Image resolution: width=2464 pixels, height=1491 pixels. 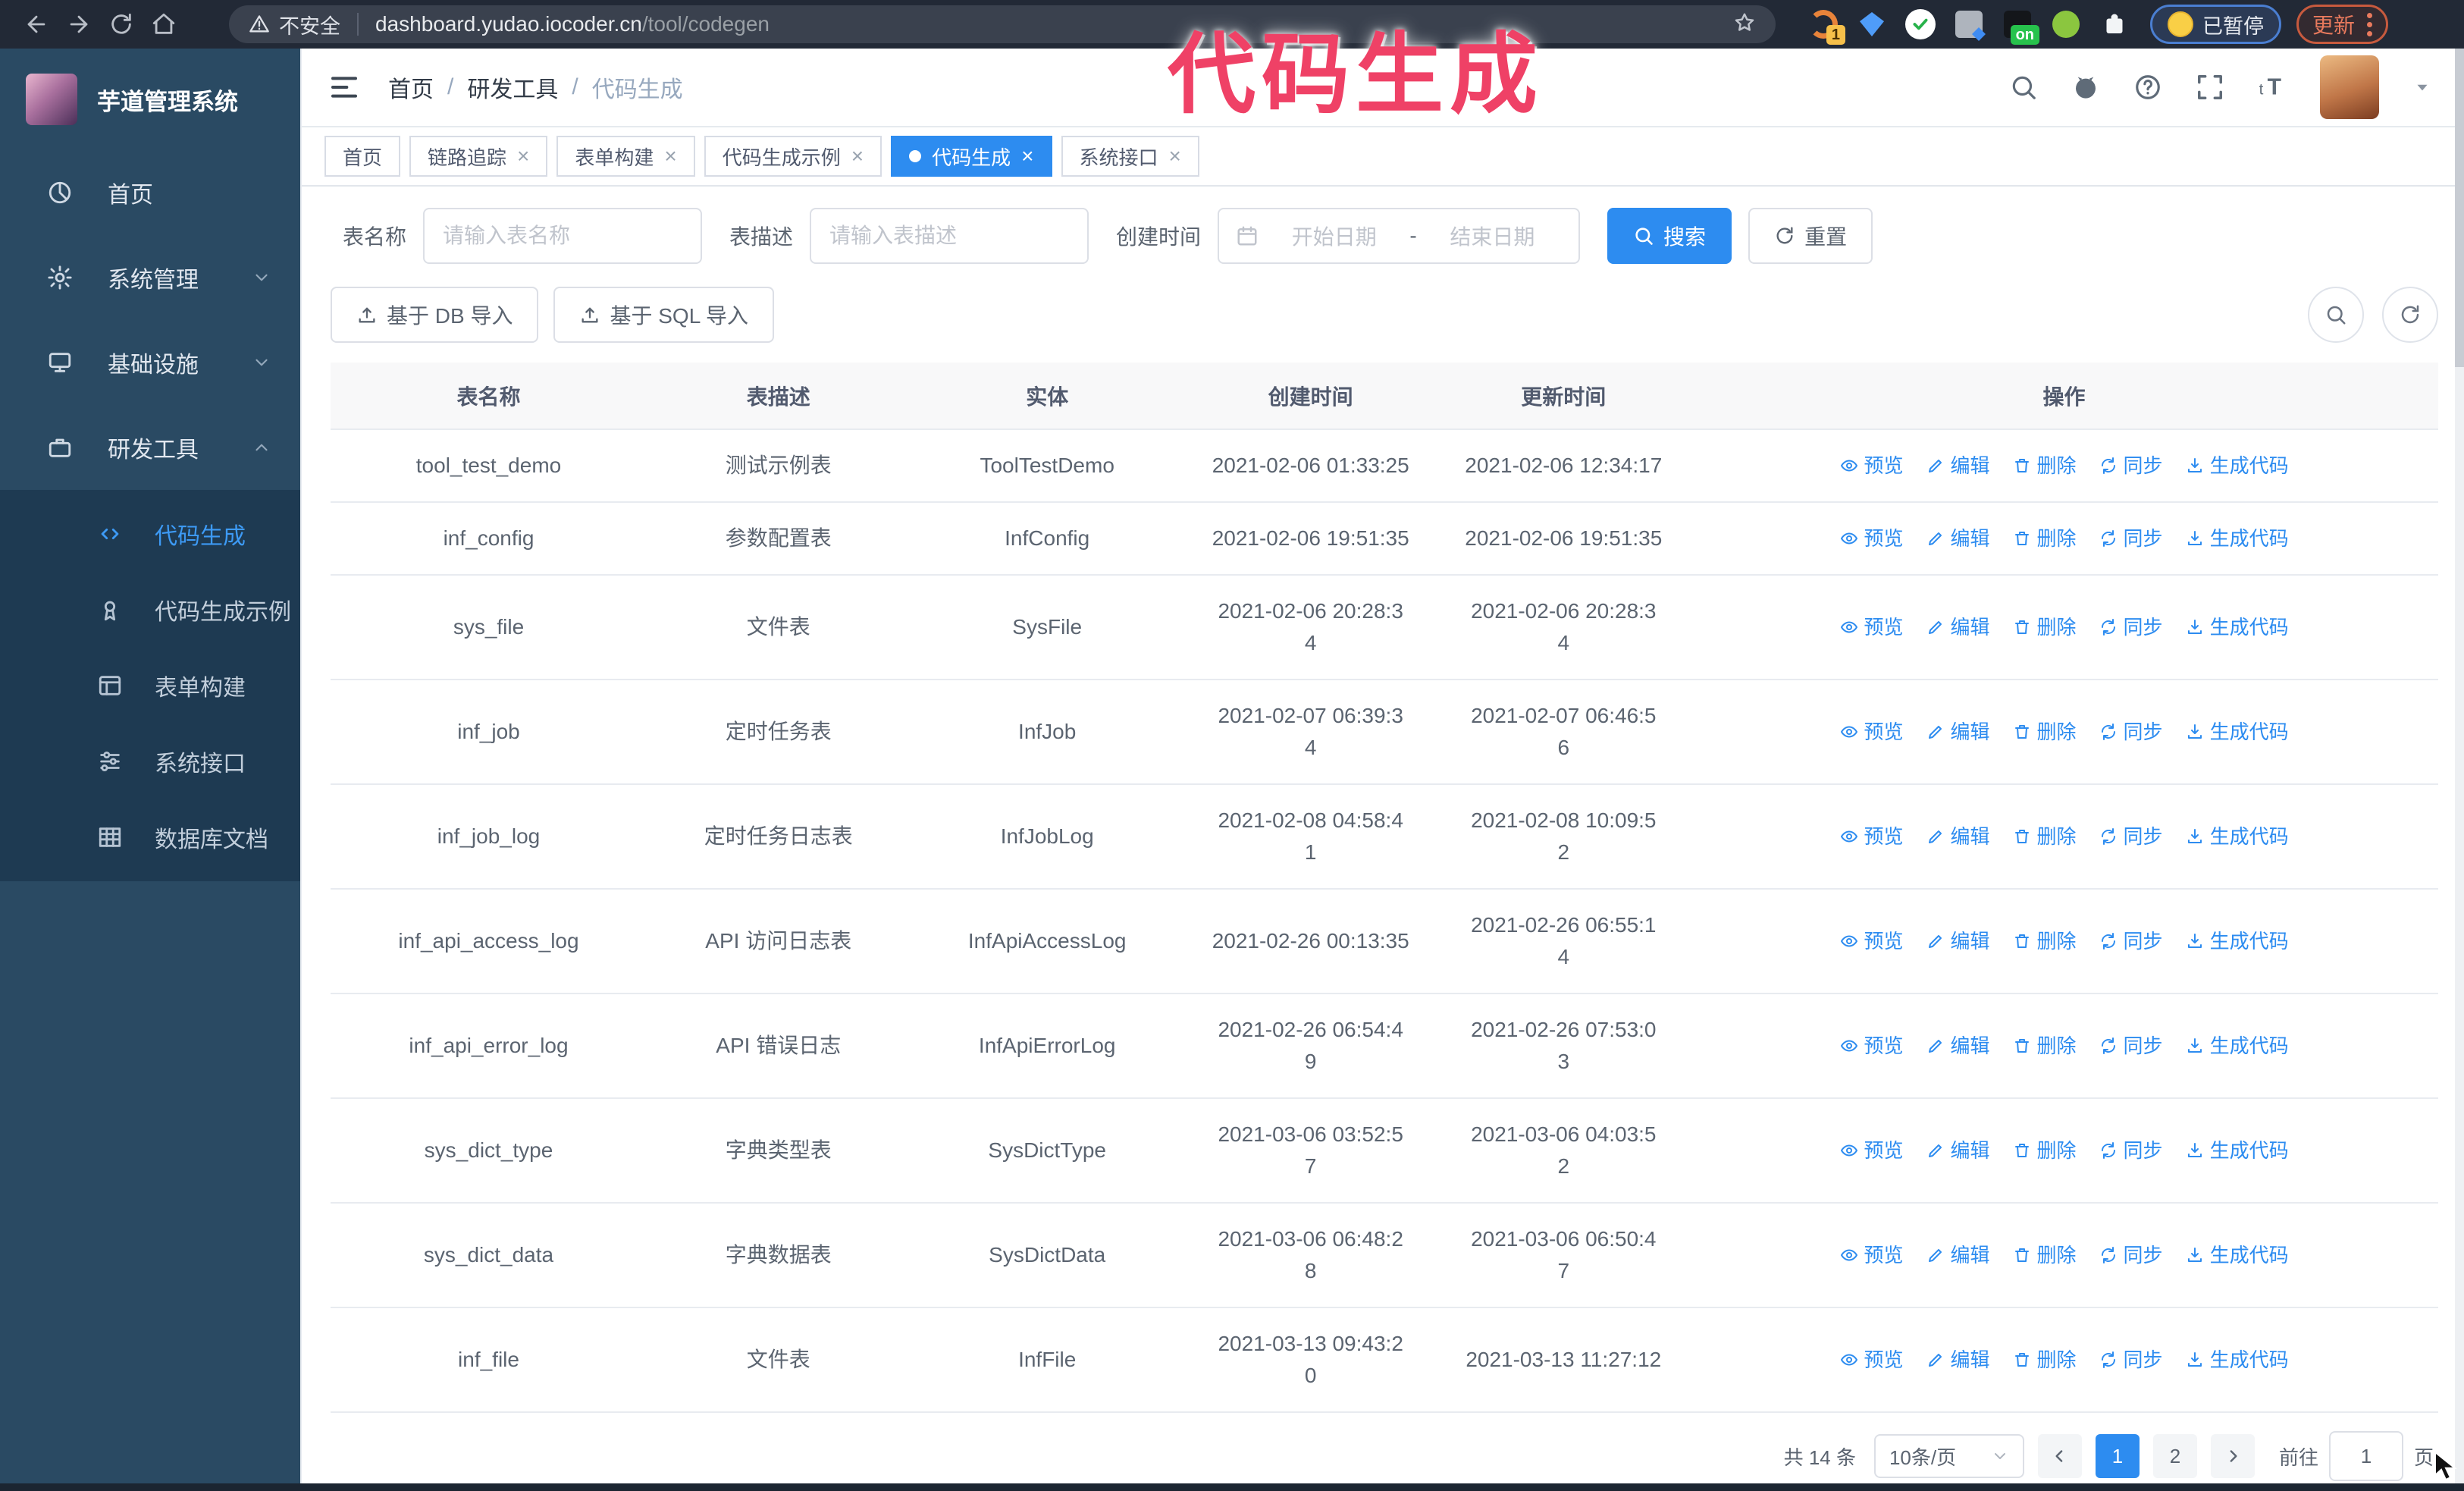 What do you see at coordinates (2117, 1456) in the screenshot?
I see `page-button-1: 1` at bounding box center [2117, 1456].